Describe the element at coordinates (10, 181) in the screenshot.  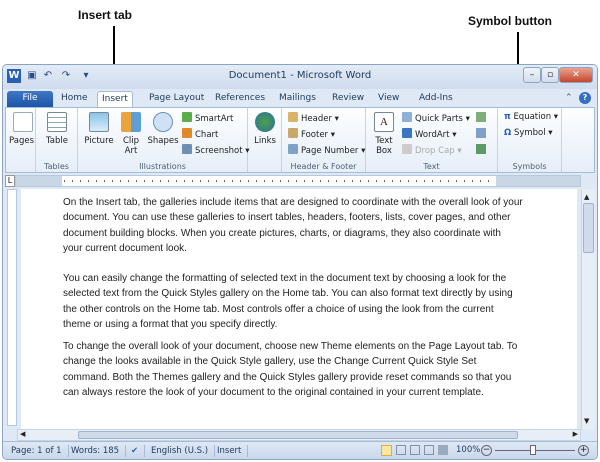
I see `tab-selector: L` at that location.